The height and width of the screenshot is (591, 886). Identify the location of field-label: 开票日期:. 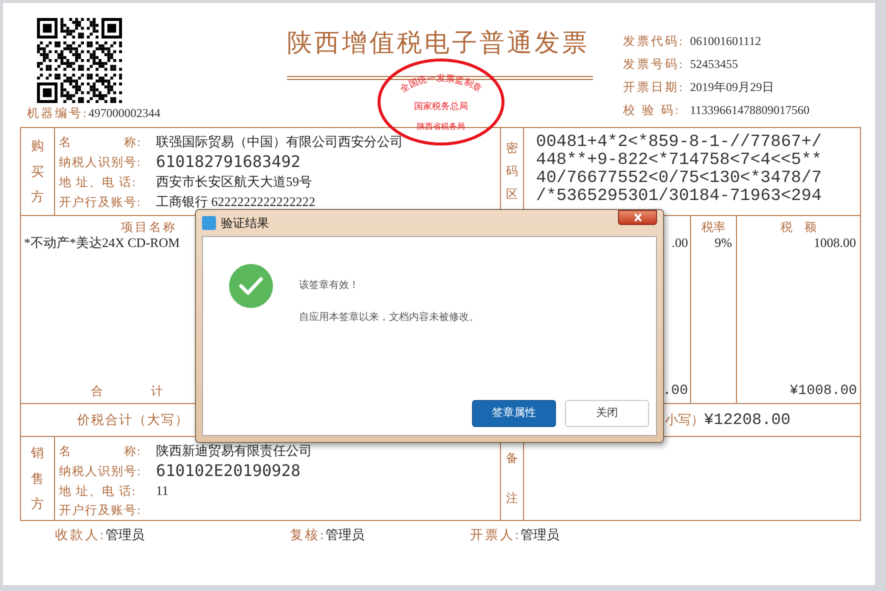
(654, 87).